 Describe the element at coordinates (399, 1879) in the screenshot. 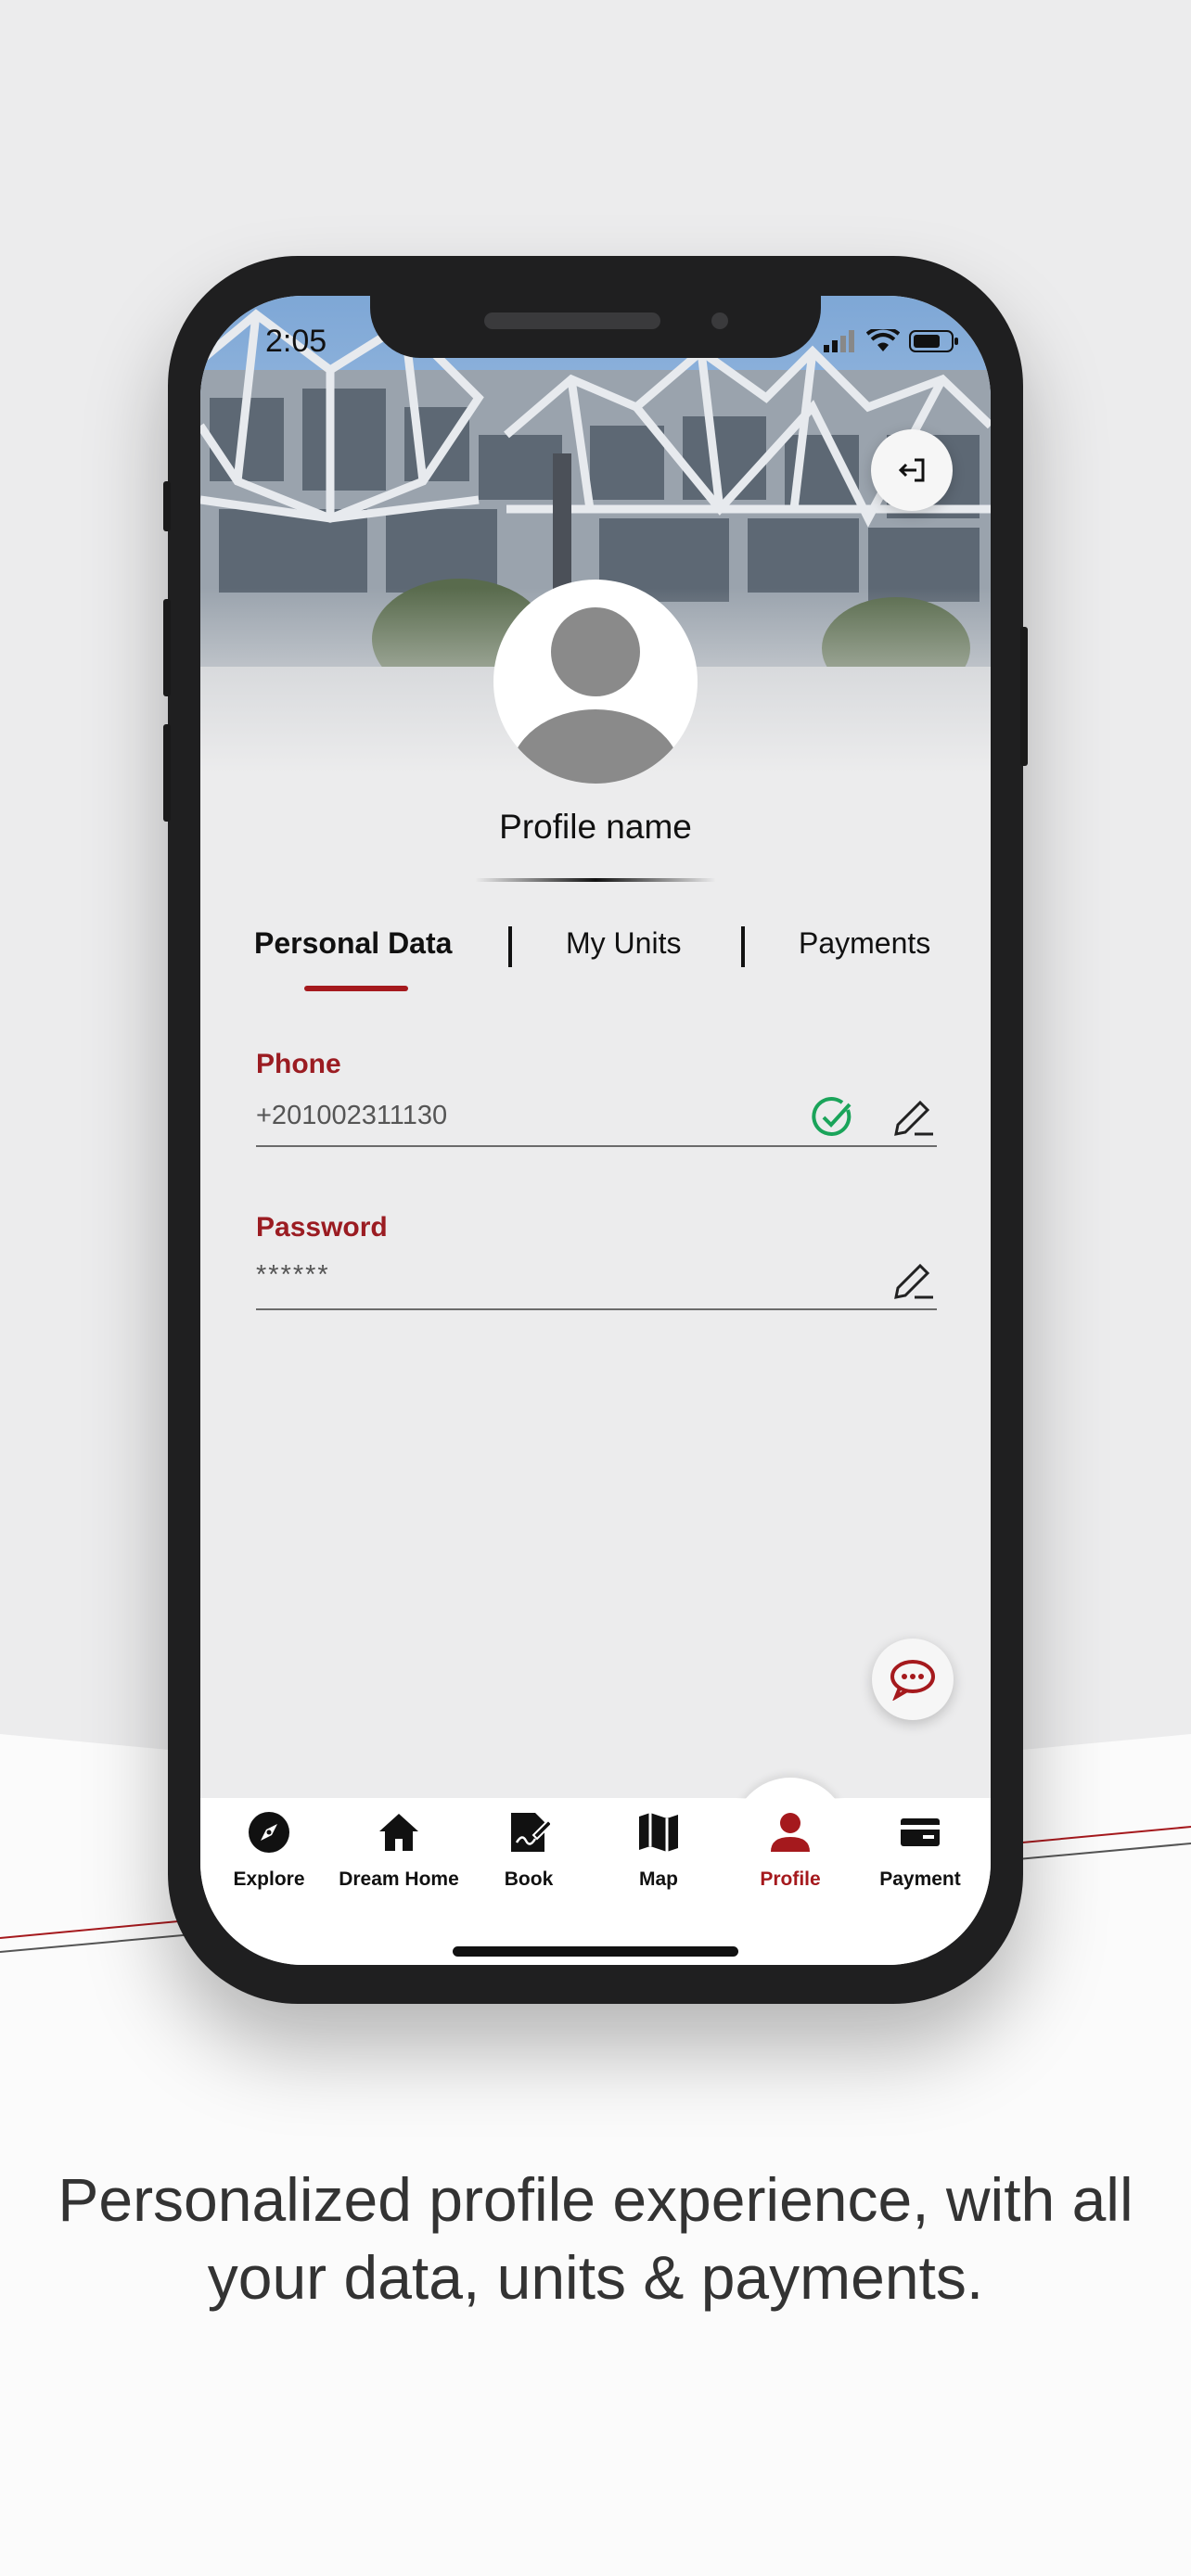

I see `nav-label: Dream Home` at that location.